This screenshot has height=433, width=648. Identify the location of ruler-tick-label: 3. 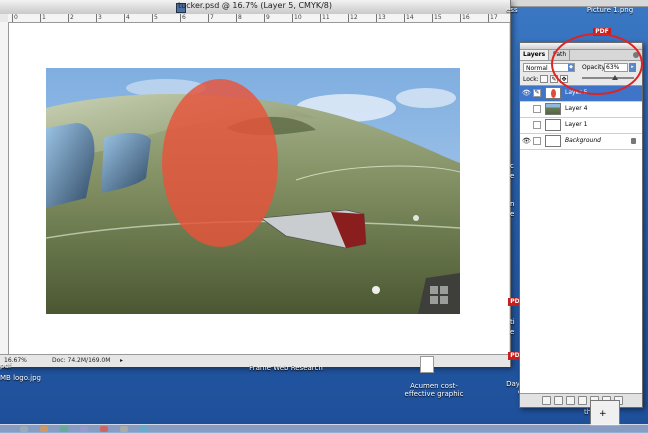
(99, 18).